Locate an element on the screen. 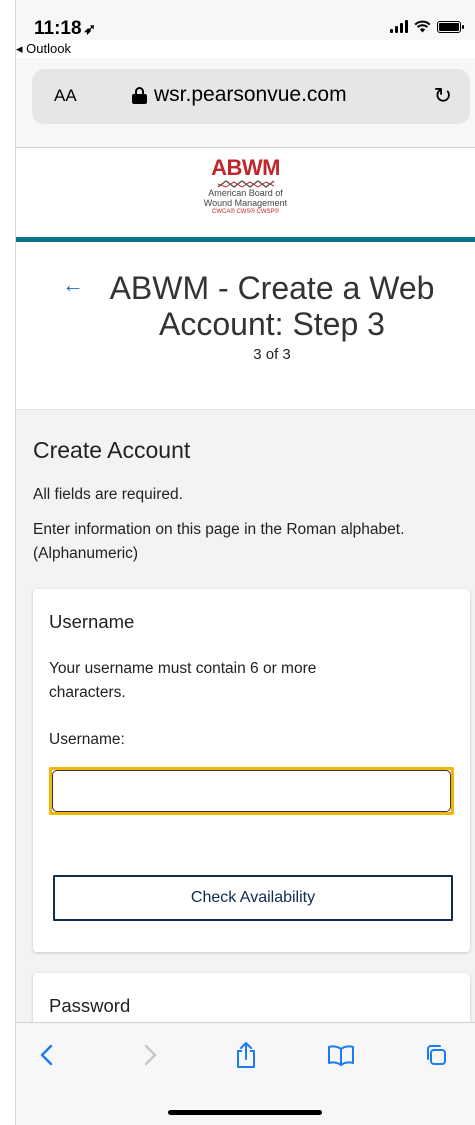  battery-icon is located at coordinates (450, 26).